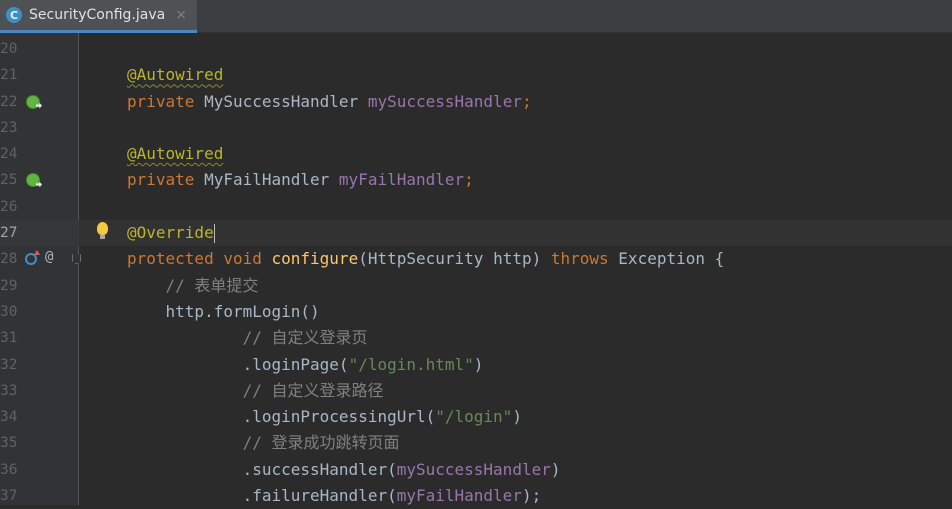 Image resolution: width=952 pixels, height=509 pixels. I want to click on code-text: // 表单提交, so click(193, 286).